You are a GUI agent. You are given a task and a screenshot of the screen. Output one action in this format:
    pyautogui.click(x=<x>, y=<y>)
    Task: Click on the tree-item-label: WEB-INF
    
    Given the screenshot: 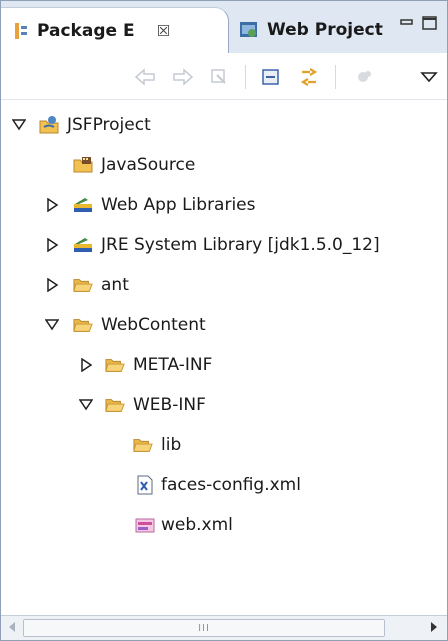 What is the action you would take?
    pyautogui.click(x=169, y=405)
    